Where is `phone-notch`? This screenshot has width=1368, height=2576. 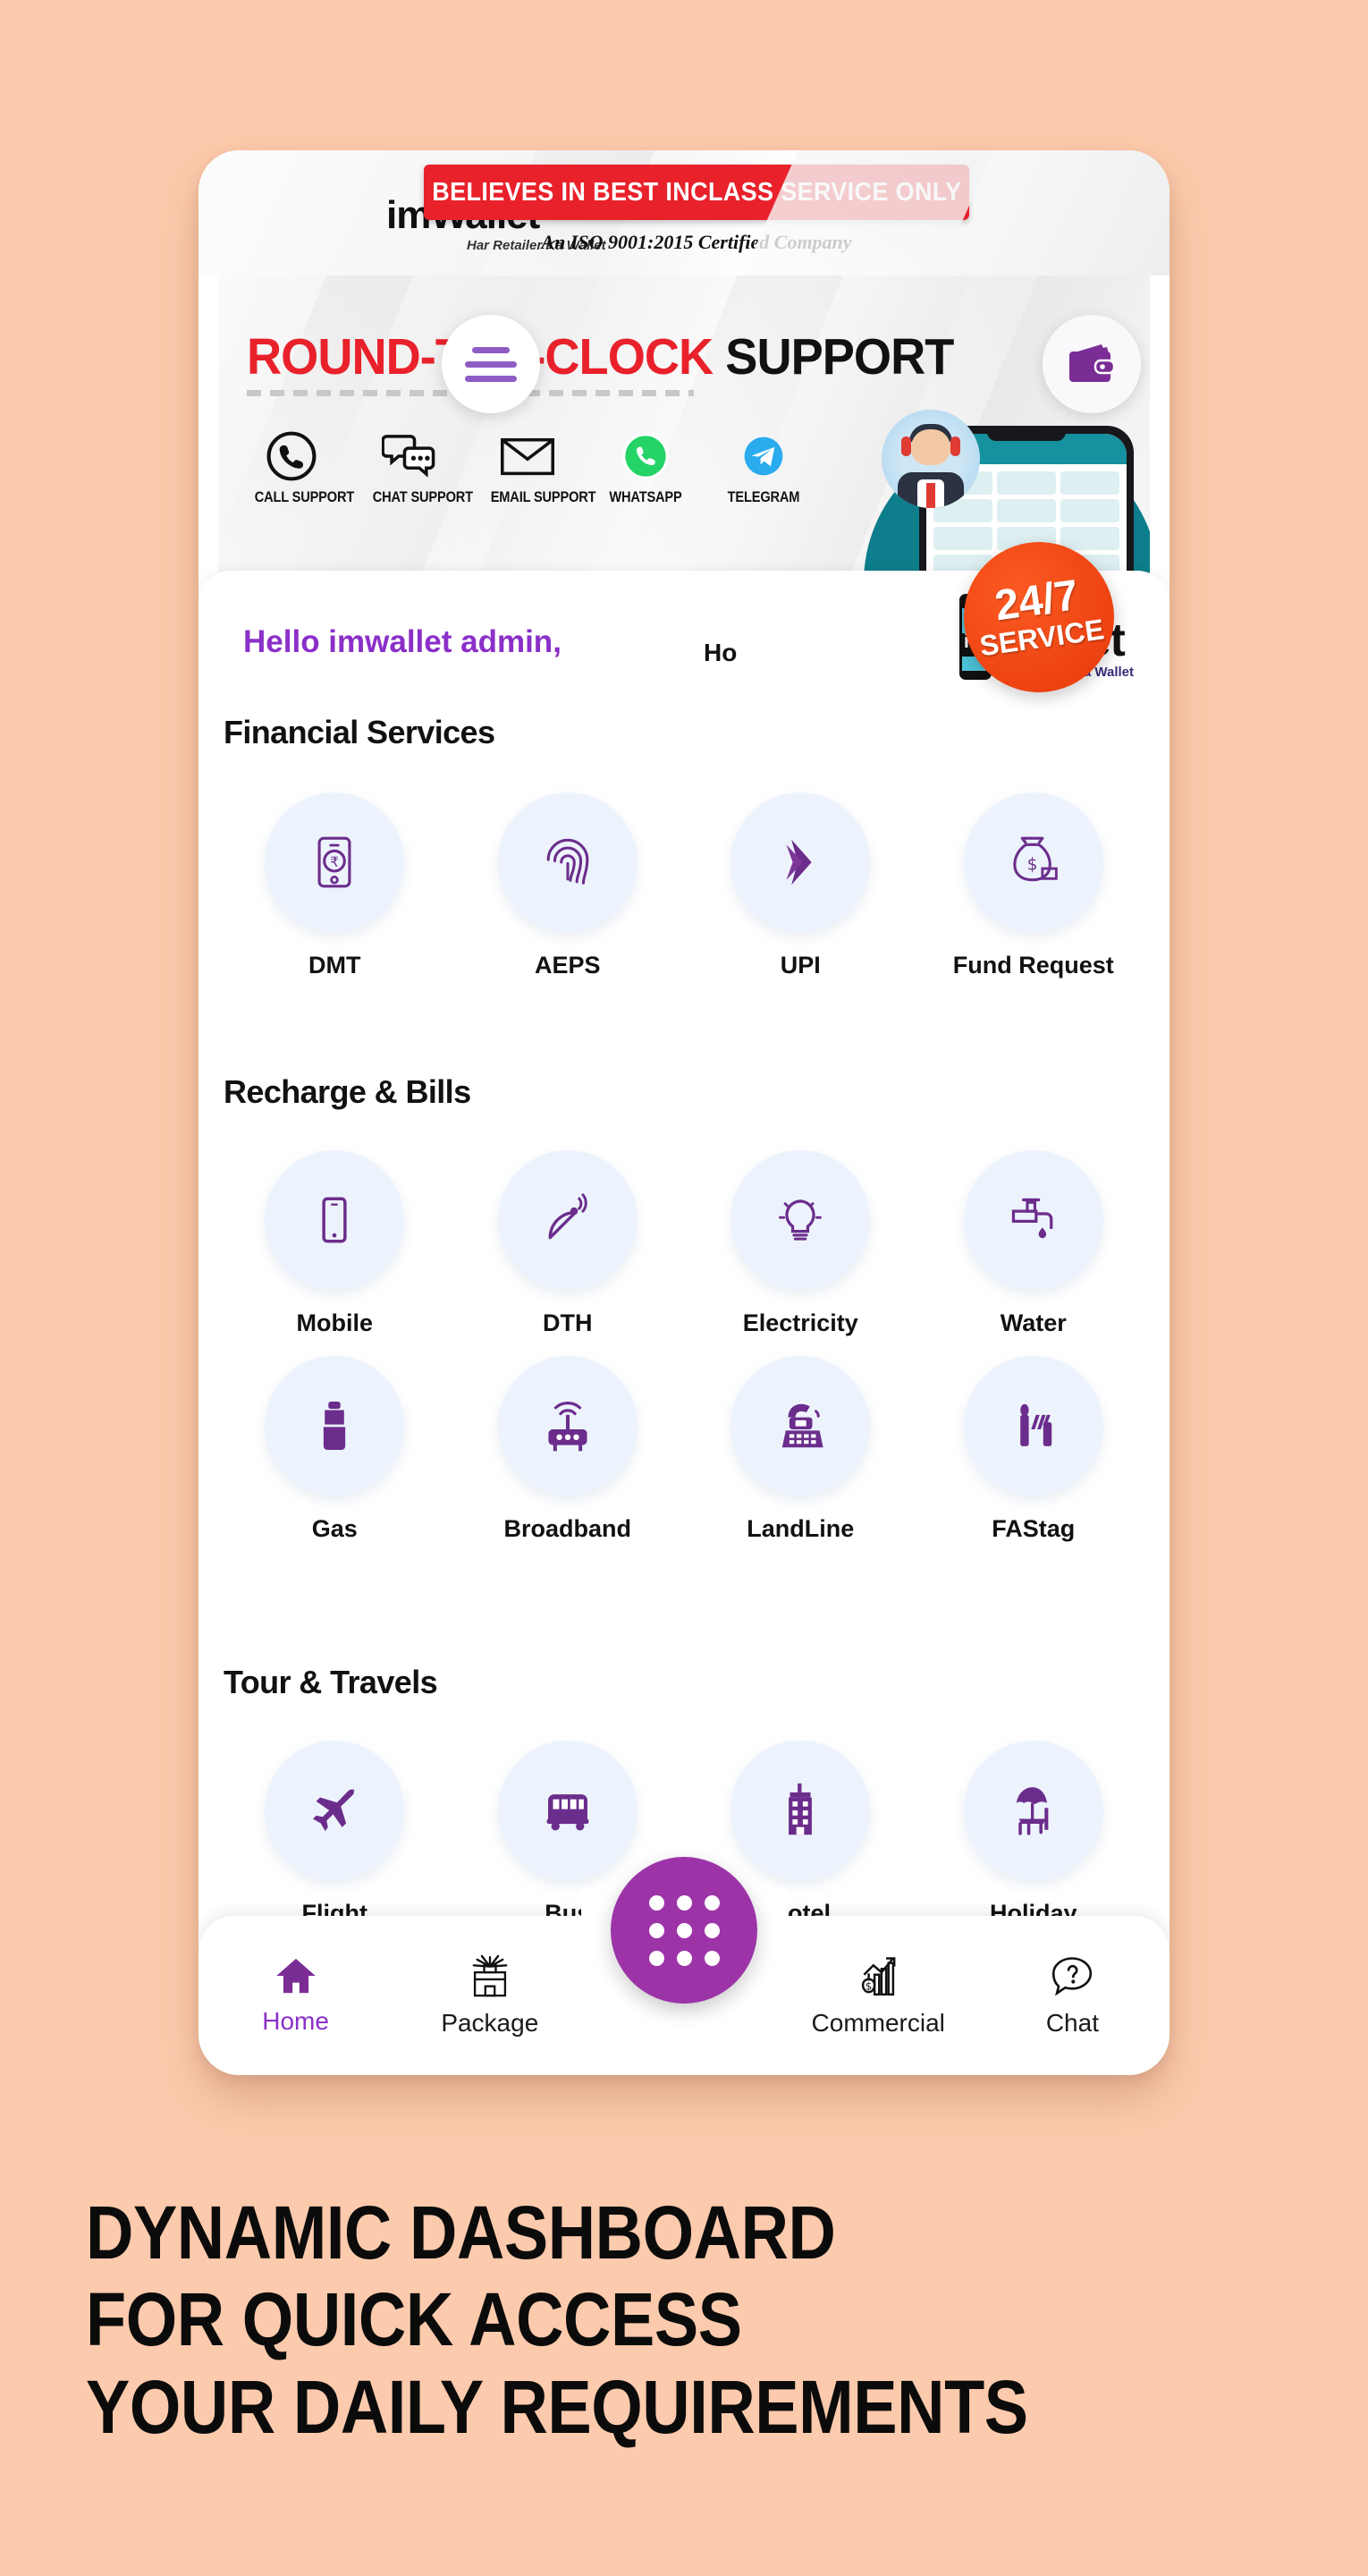 phone-notch is located at coordinates (1026, 434).